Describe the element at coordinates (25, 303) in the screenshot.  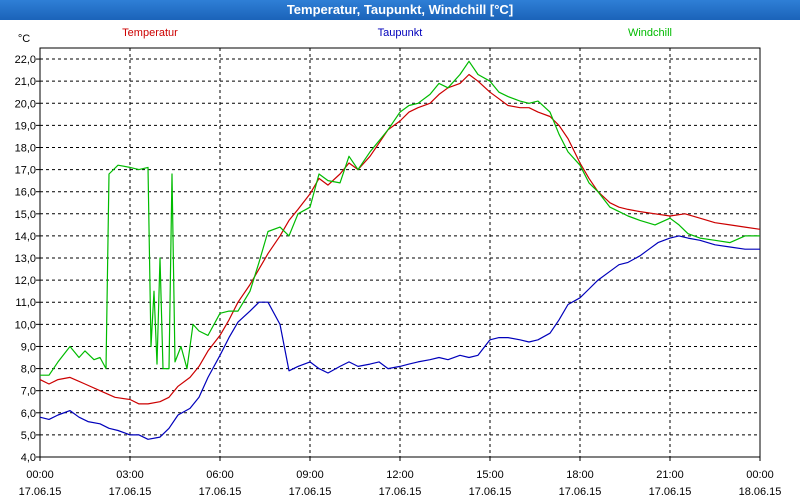
I see `y-tick-label: 11,0` at that location.